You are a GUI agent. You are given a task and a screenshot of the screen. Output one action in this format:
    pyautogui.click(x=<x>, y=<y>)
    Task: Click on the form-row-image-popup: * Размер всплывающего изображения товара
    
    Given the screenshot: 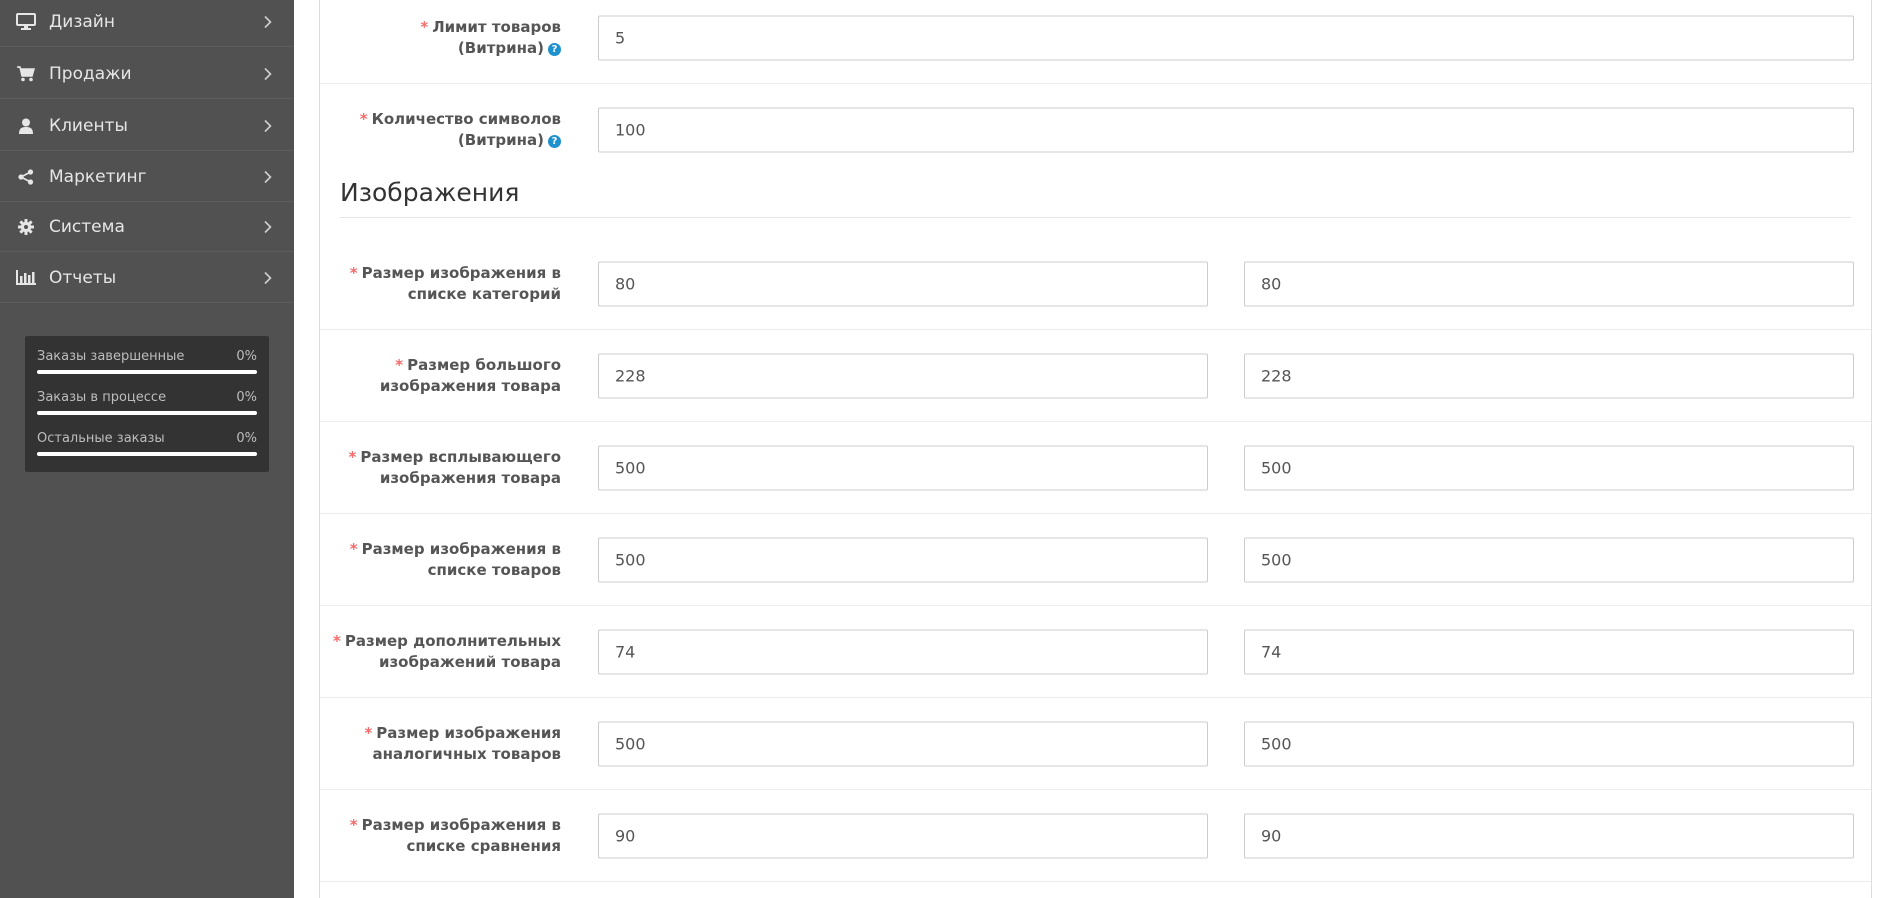 What is the action you would take?
    pyautogui.click(x=1095, y=468)
    